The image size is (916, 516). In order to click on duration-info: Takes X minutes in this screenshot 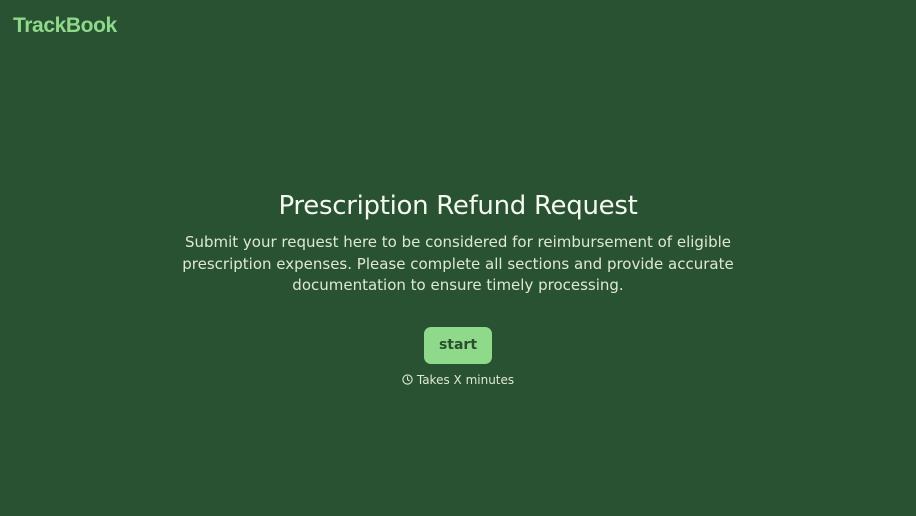, I will do `click(458, 380)`.